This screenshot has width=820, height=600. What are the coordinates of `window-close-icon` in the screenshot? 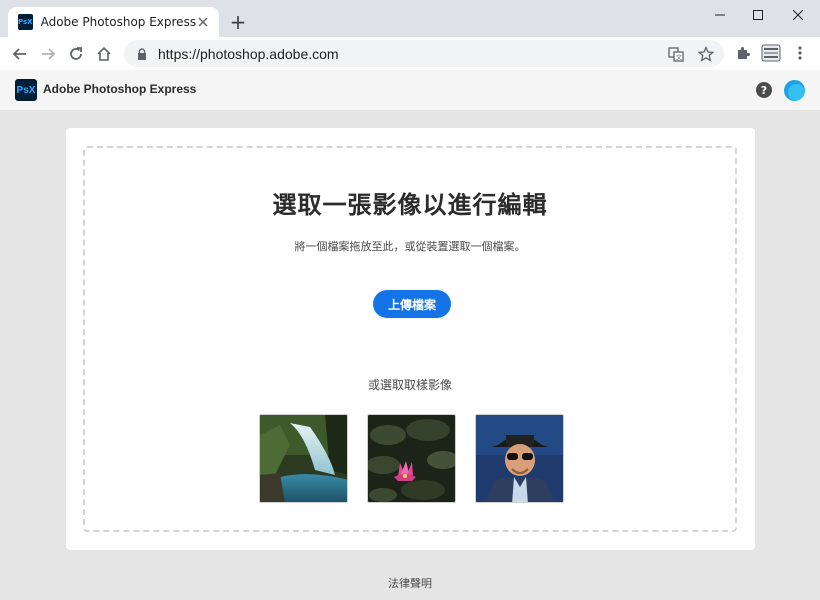 It's located at (798, 15).